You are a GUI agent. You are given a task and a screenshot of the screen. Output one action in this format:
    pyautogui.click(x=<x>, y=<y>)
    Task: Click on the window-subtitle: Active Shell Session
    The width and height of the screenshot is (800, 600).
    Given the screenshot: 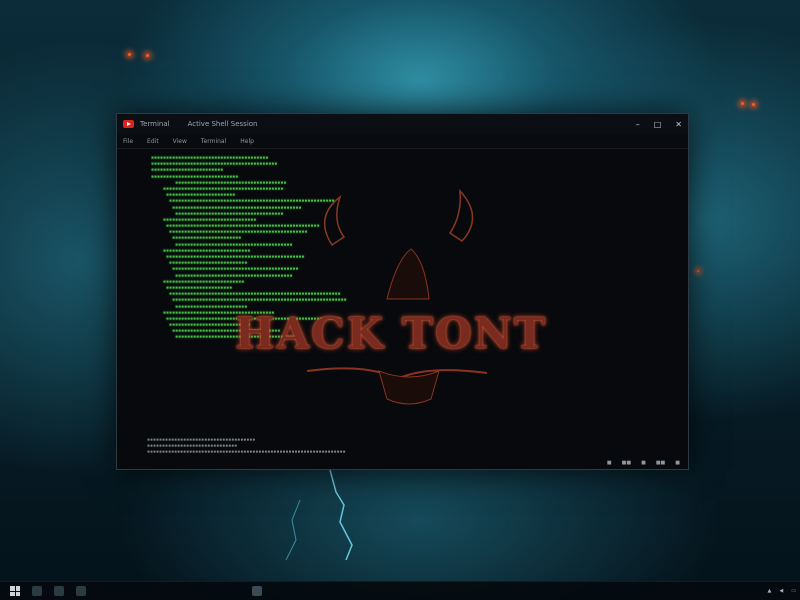 What is the action you would take?
    pyautogui.click(x=222, y=124)
    